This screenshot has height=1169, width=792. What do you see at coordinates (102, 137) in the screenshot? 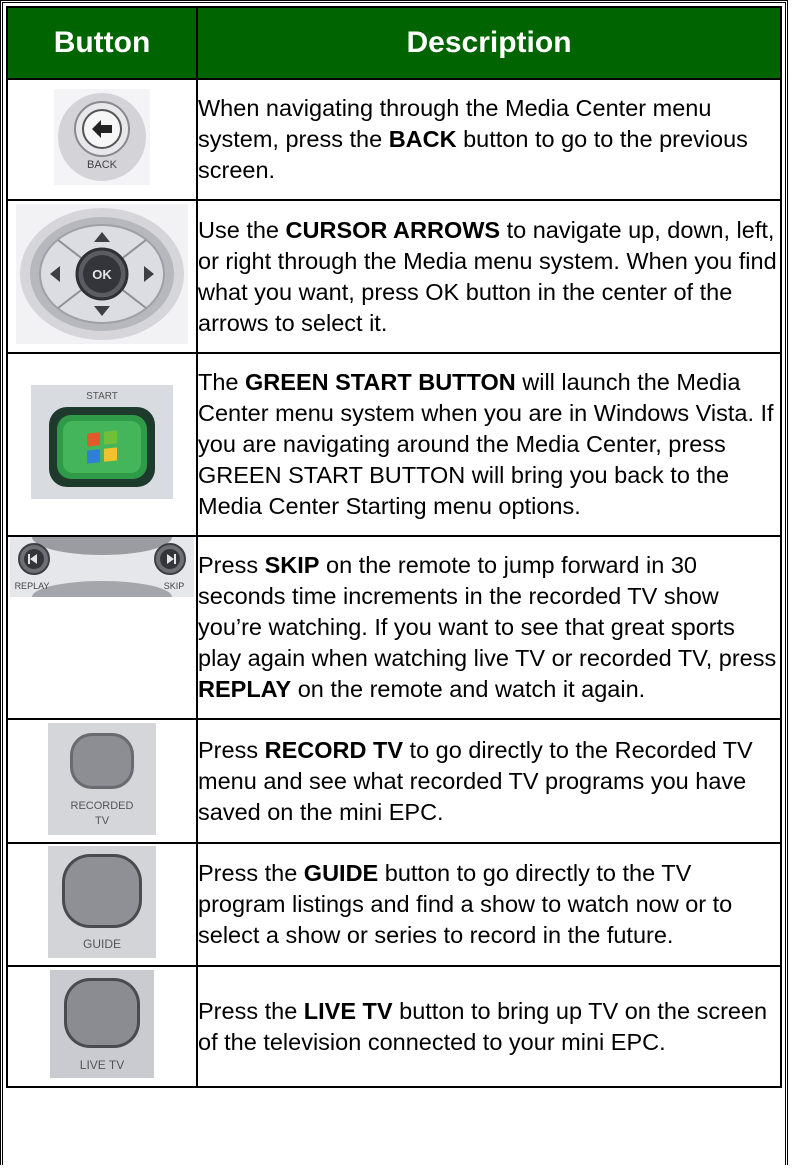
I see `back-button-icon: BACK` at bounding box center [102, 137].